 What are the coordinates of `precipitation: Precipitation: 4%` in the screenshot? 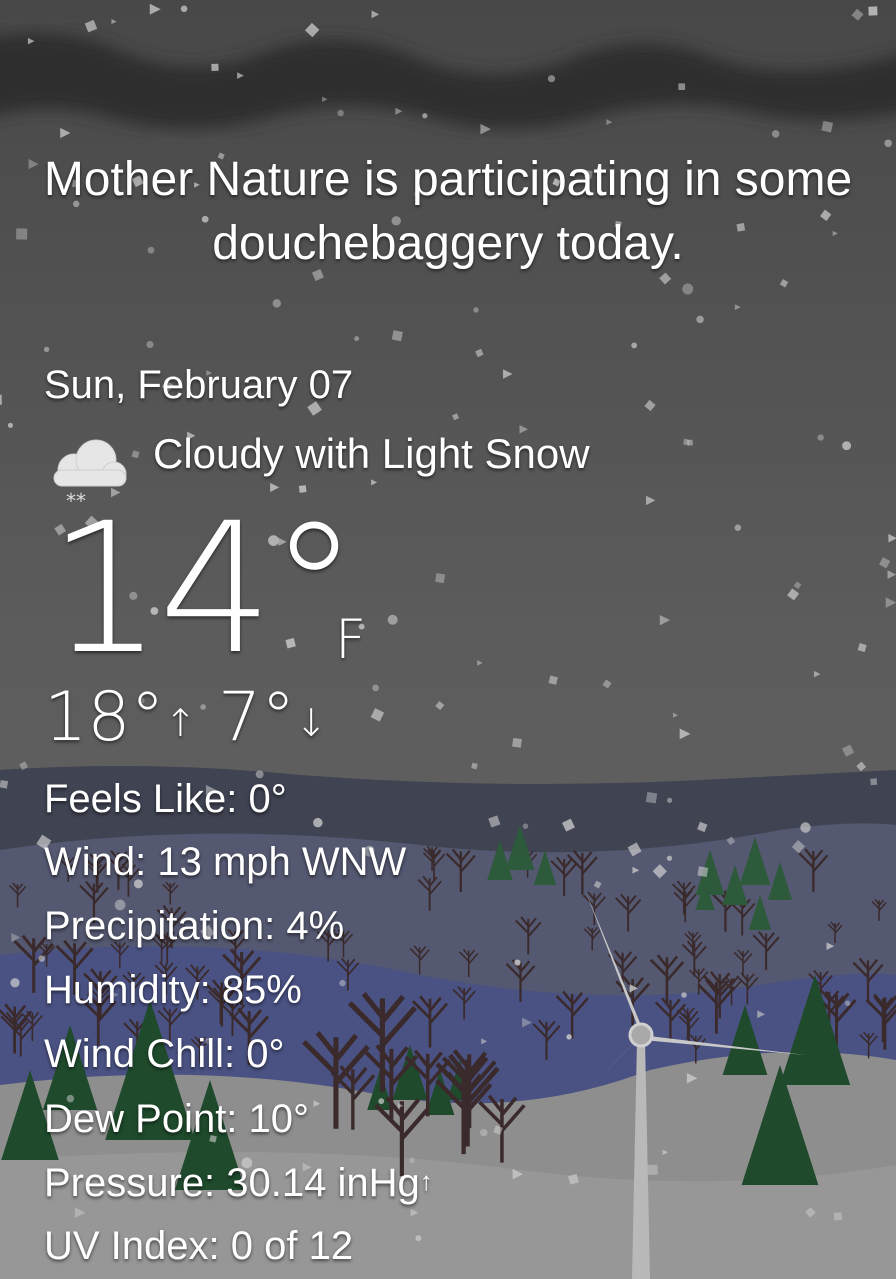 It's located at (194, 926).